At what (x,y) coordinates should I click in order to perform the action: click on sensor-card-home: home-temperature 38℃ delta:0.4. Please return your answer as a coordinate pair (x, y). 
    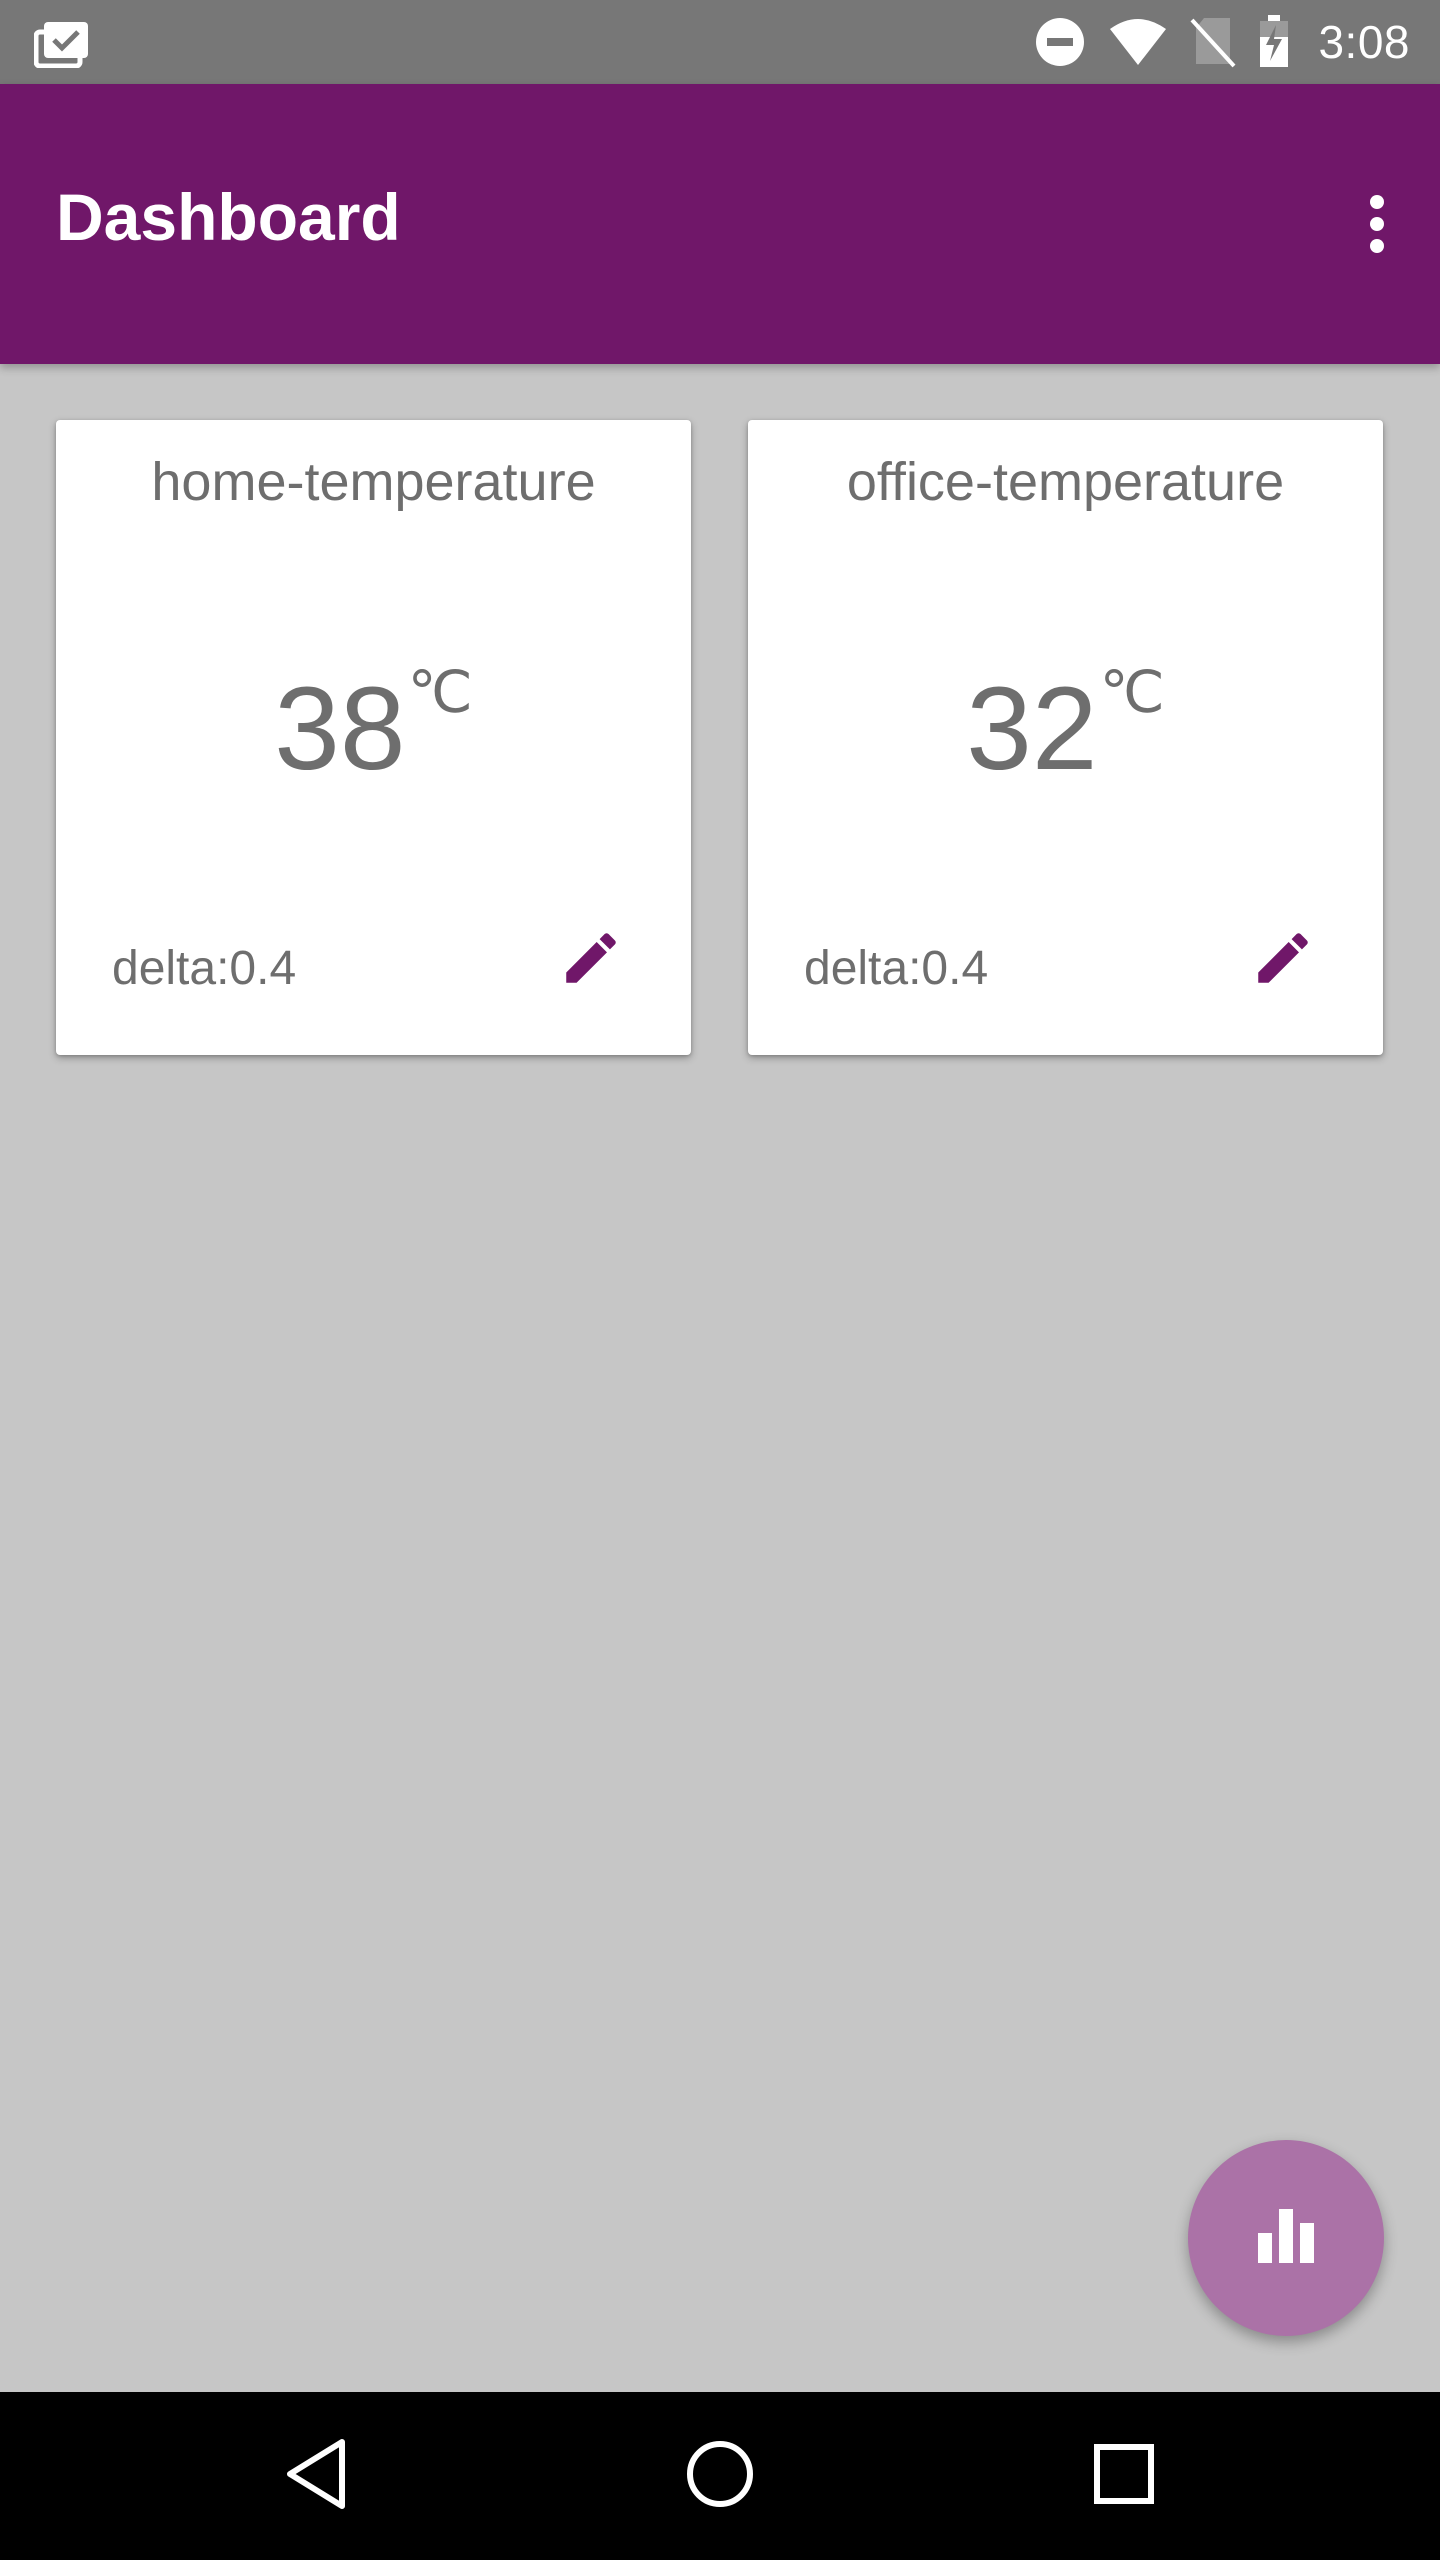
    Looking at the image, I should click on (373, 737).